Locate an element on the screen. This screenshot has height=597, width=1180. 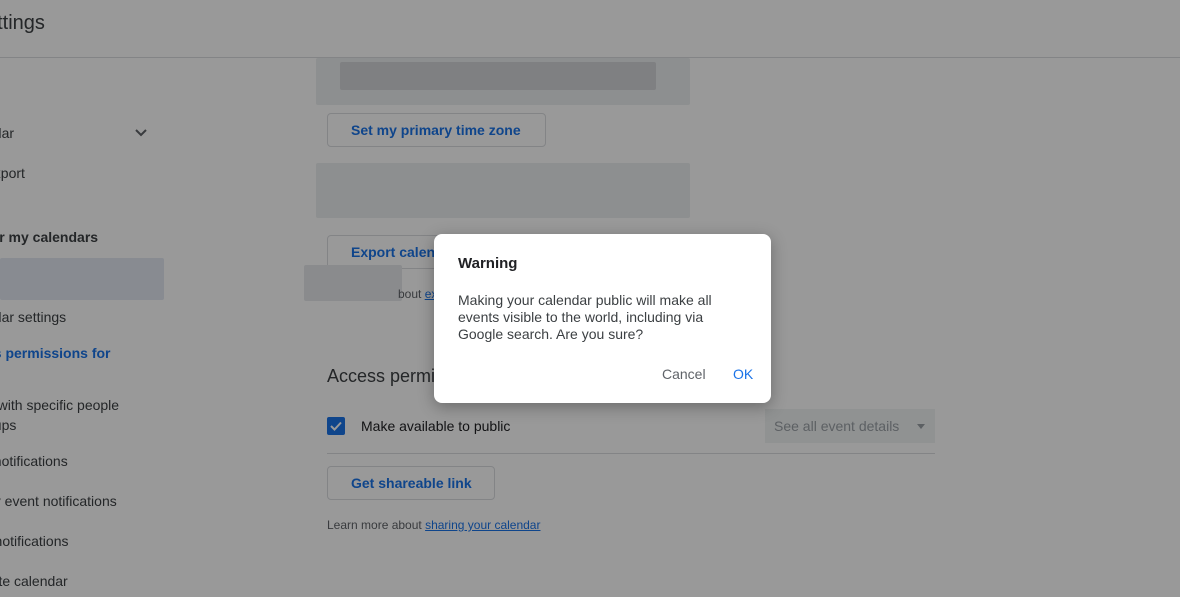
ok-button: OK is located at coordinates (743, 374).